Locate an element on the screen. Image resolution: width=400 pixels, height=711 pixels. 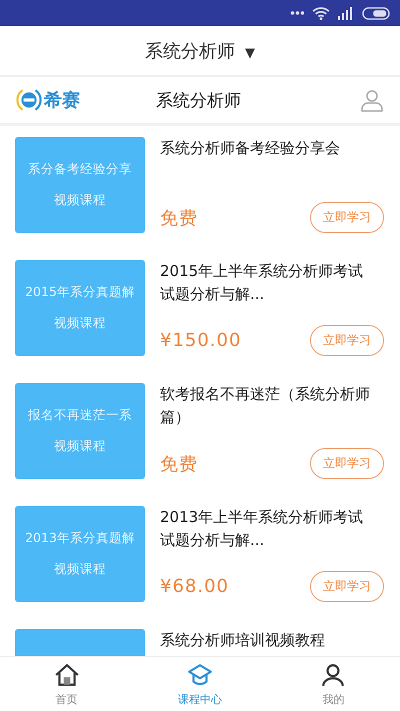
course-price: ¥150.00 is located at coordinates (201, 340).